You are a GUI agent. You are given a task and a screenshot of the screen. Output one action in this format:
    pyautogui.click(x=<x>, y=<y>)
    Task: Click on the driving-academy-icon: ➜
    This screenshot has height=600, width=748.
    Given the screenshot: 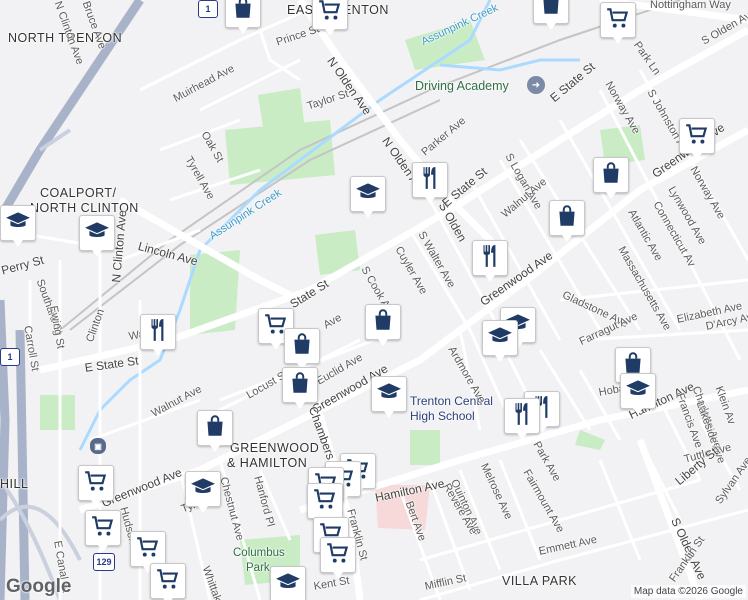 What is the action you would take?
    pyautogui.click(x=536, y=85)
    